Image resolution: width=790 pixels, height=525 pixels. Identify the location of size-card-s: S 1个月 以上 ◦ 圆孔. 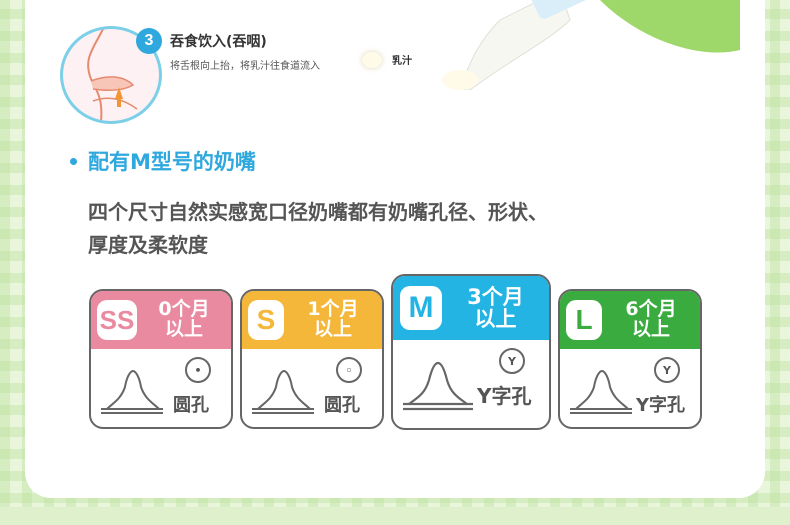
(312, 359).